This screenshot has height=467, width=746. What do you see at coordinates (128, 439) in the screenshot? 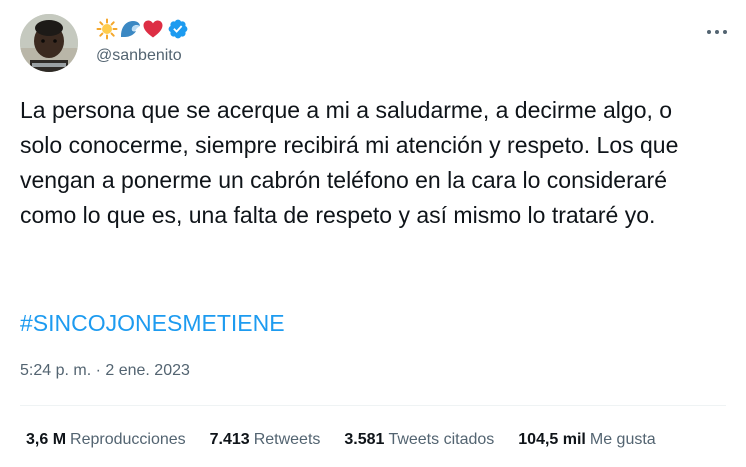
I see `stat-views-label: Reproducciones` at bounding box center [128, 439].